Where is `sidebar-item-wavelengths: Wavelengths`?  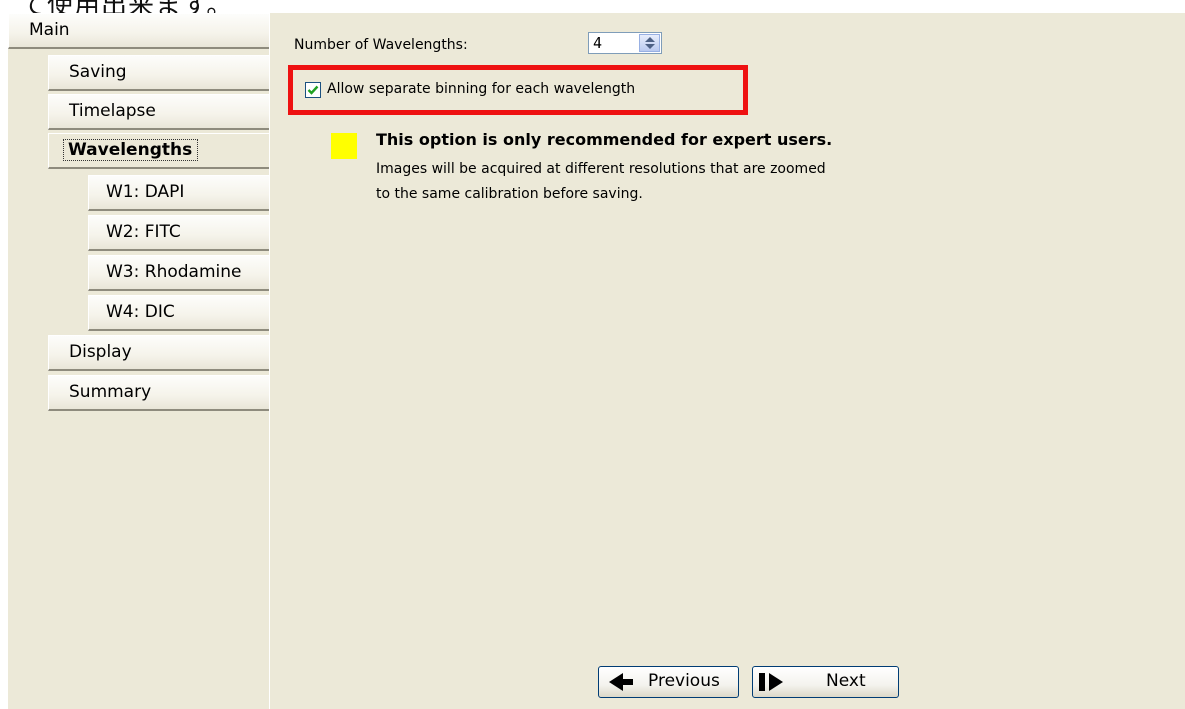 sidebar-item-wavelengths: Wavelengths is located at coordinates (158, 151).